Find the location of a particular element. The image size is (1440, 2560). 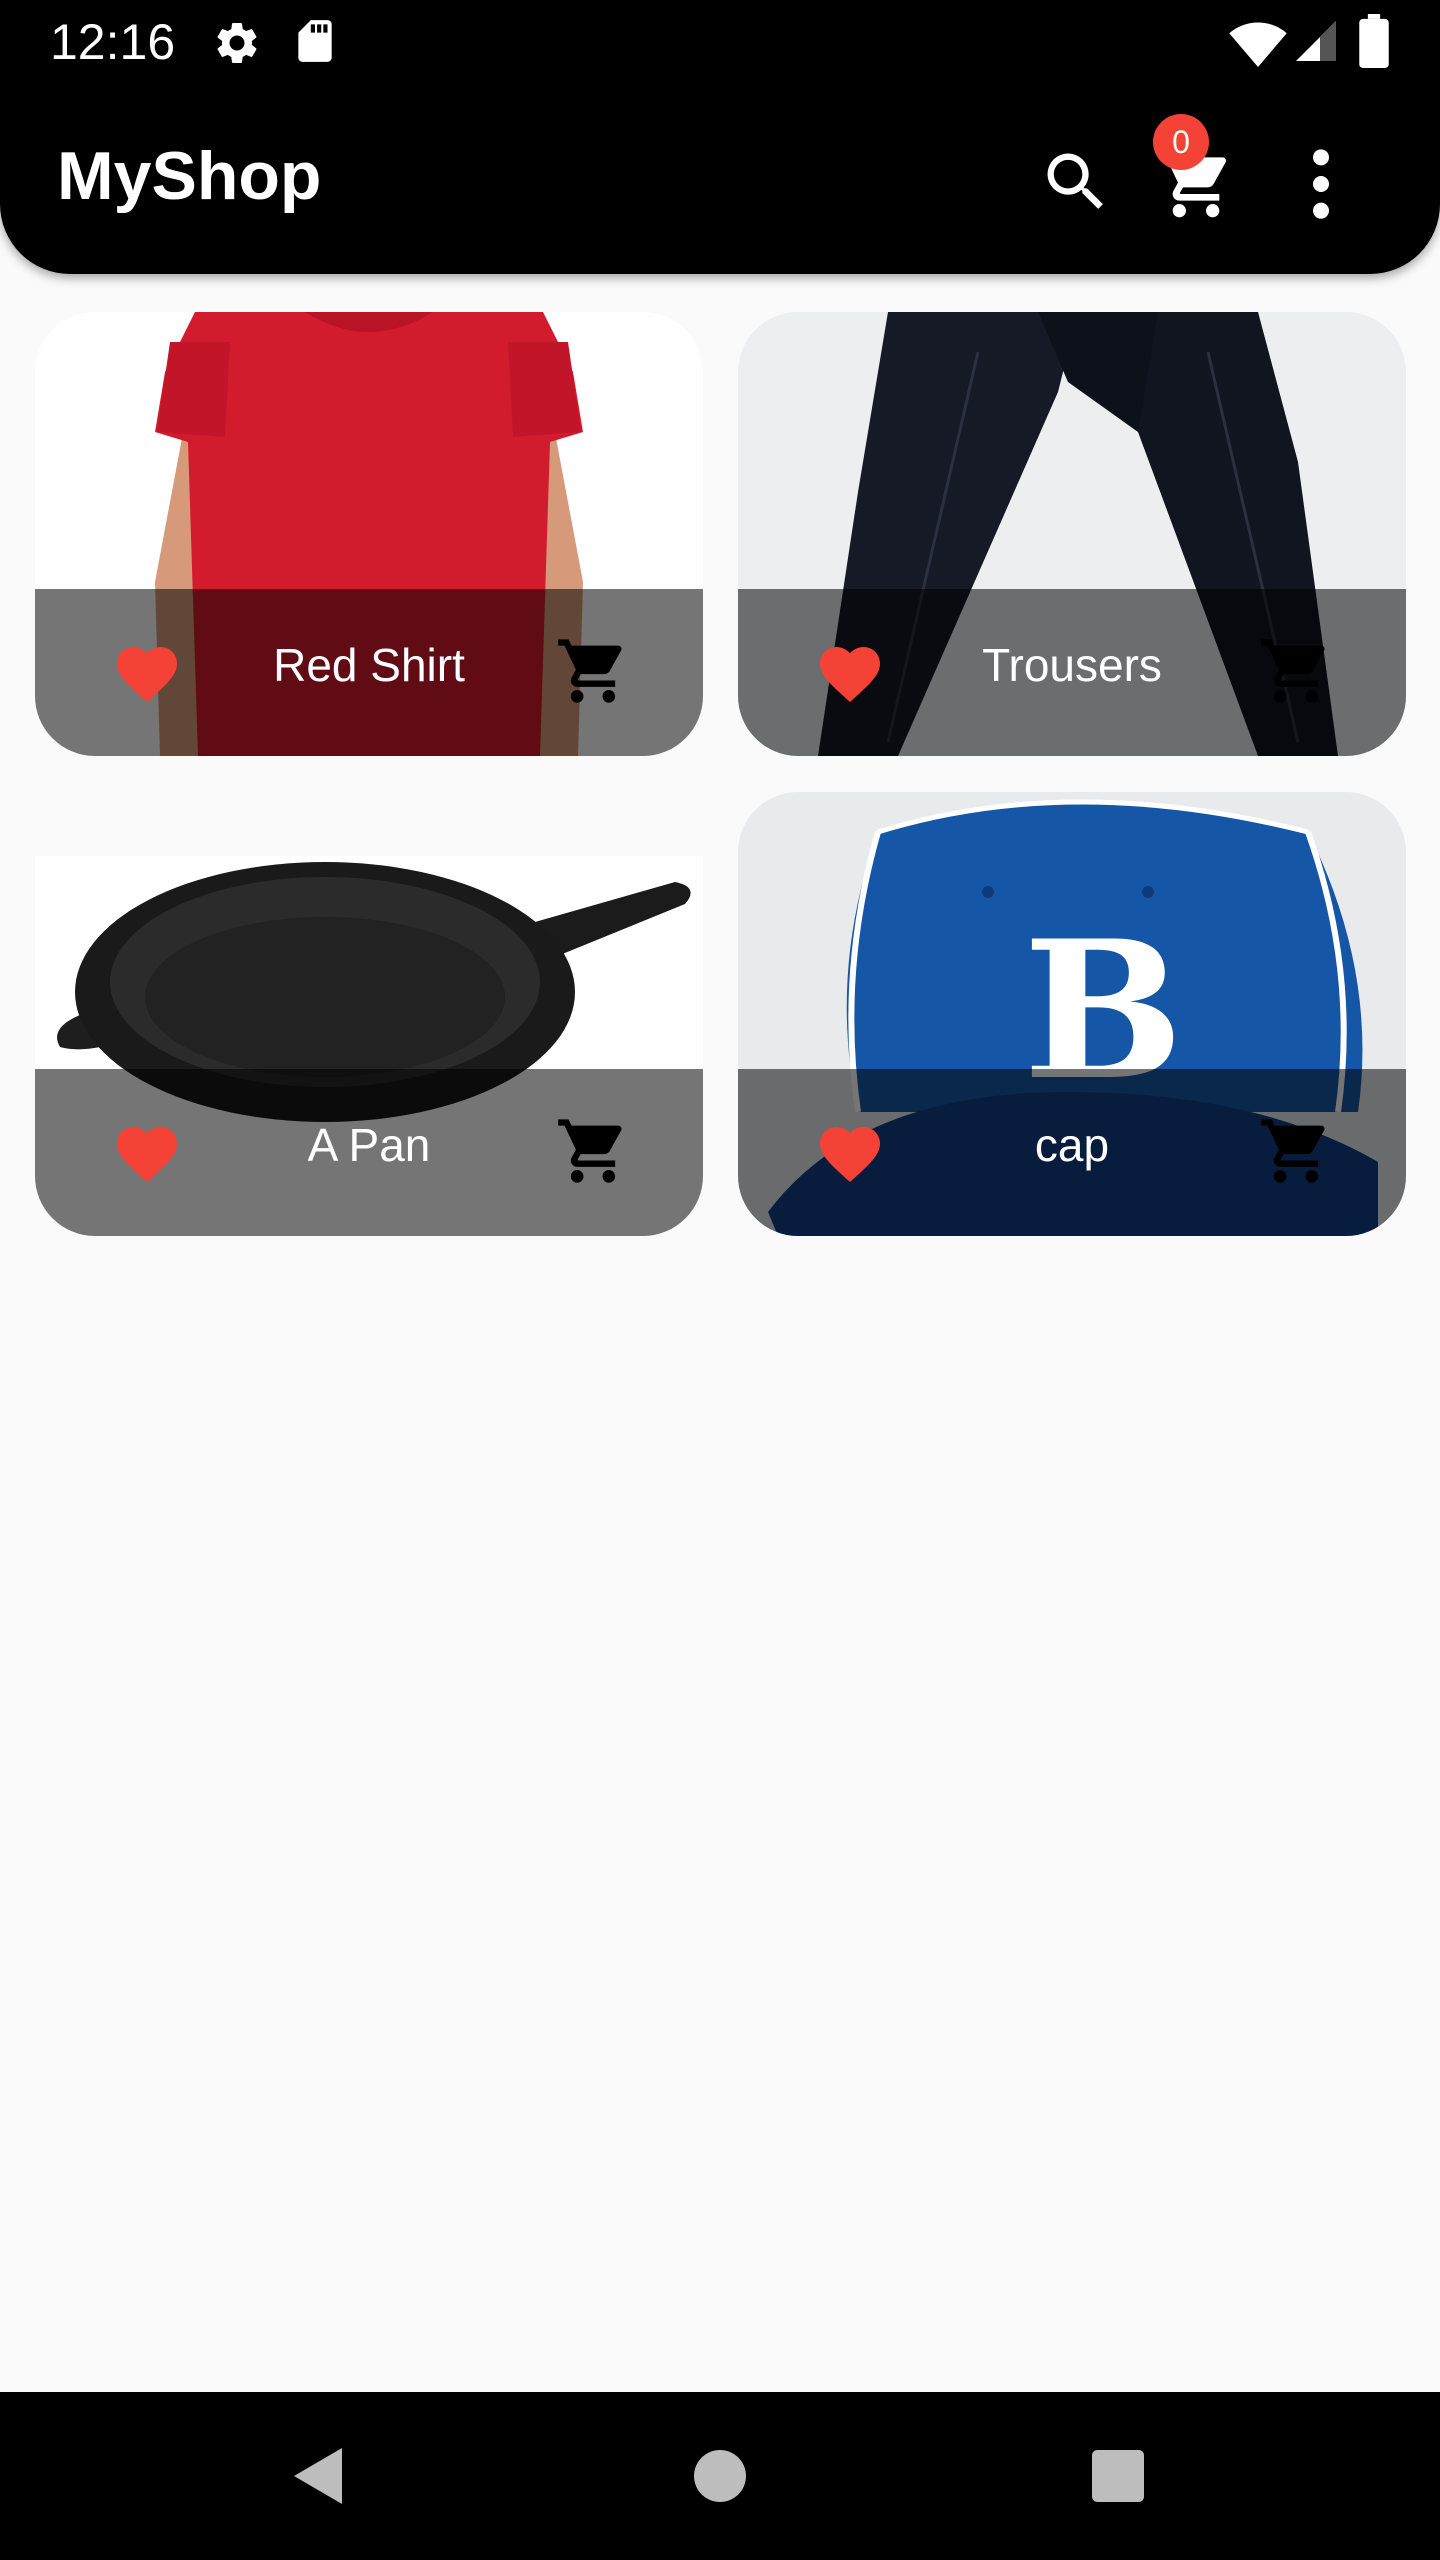

product-card-pan: A Pan is located at coordinates (369, 1014).